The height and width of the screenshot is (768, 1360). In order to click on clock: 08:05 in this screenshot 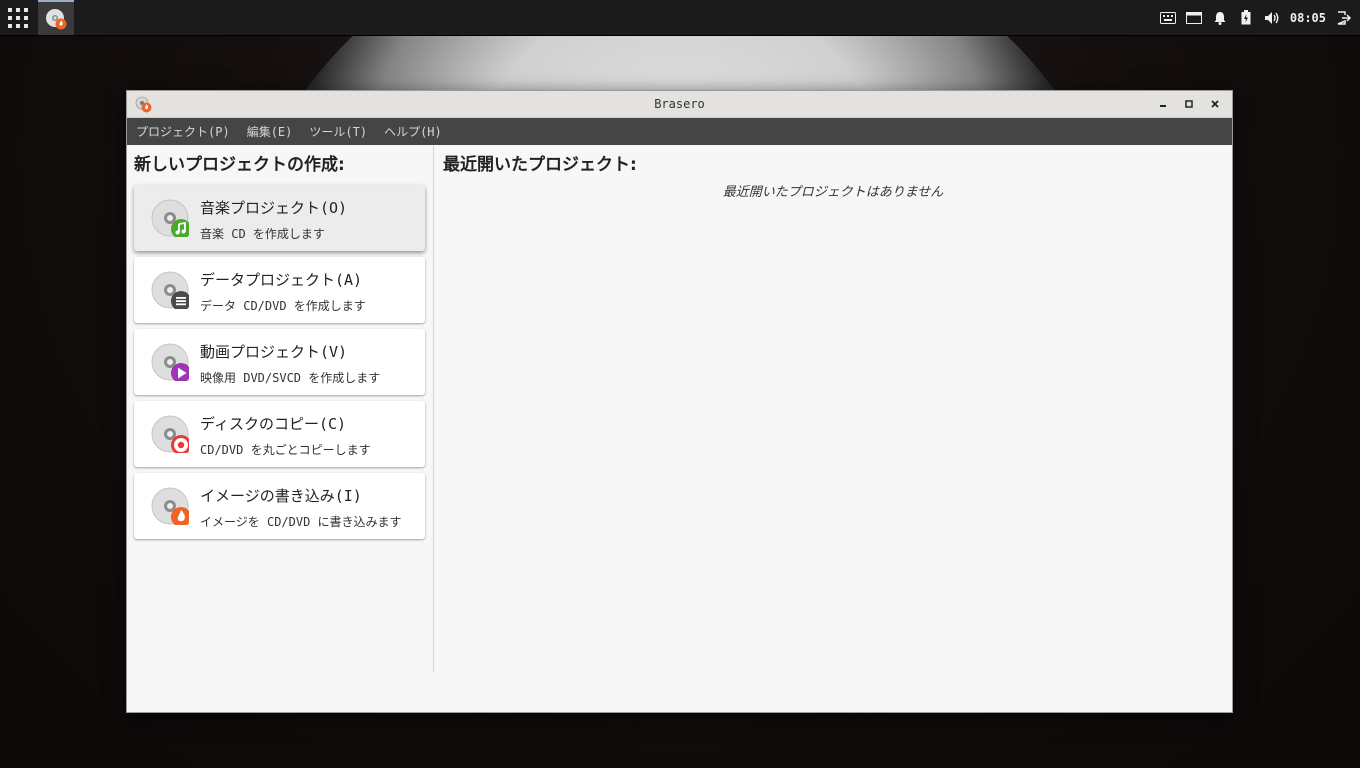, I will do `click(1308, 18)`.